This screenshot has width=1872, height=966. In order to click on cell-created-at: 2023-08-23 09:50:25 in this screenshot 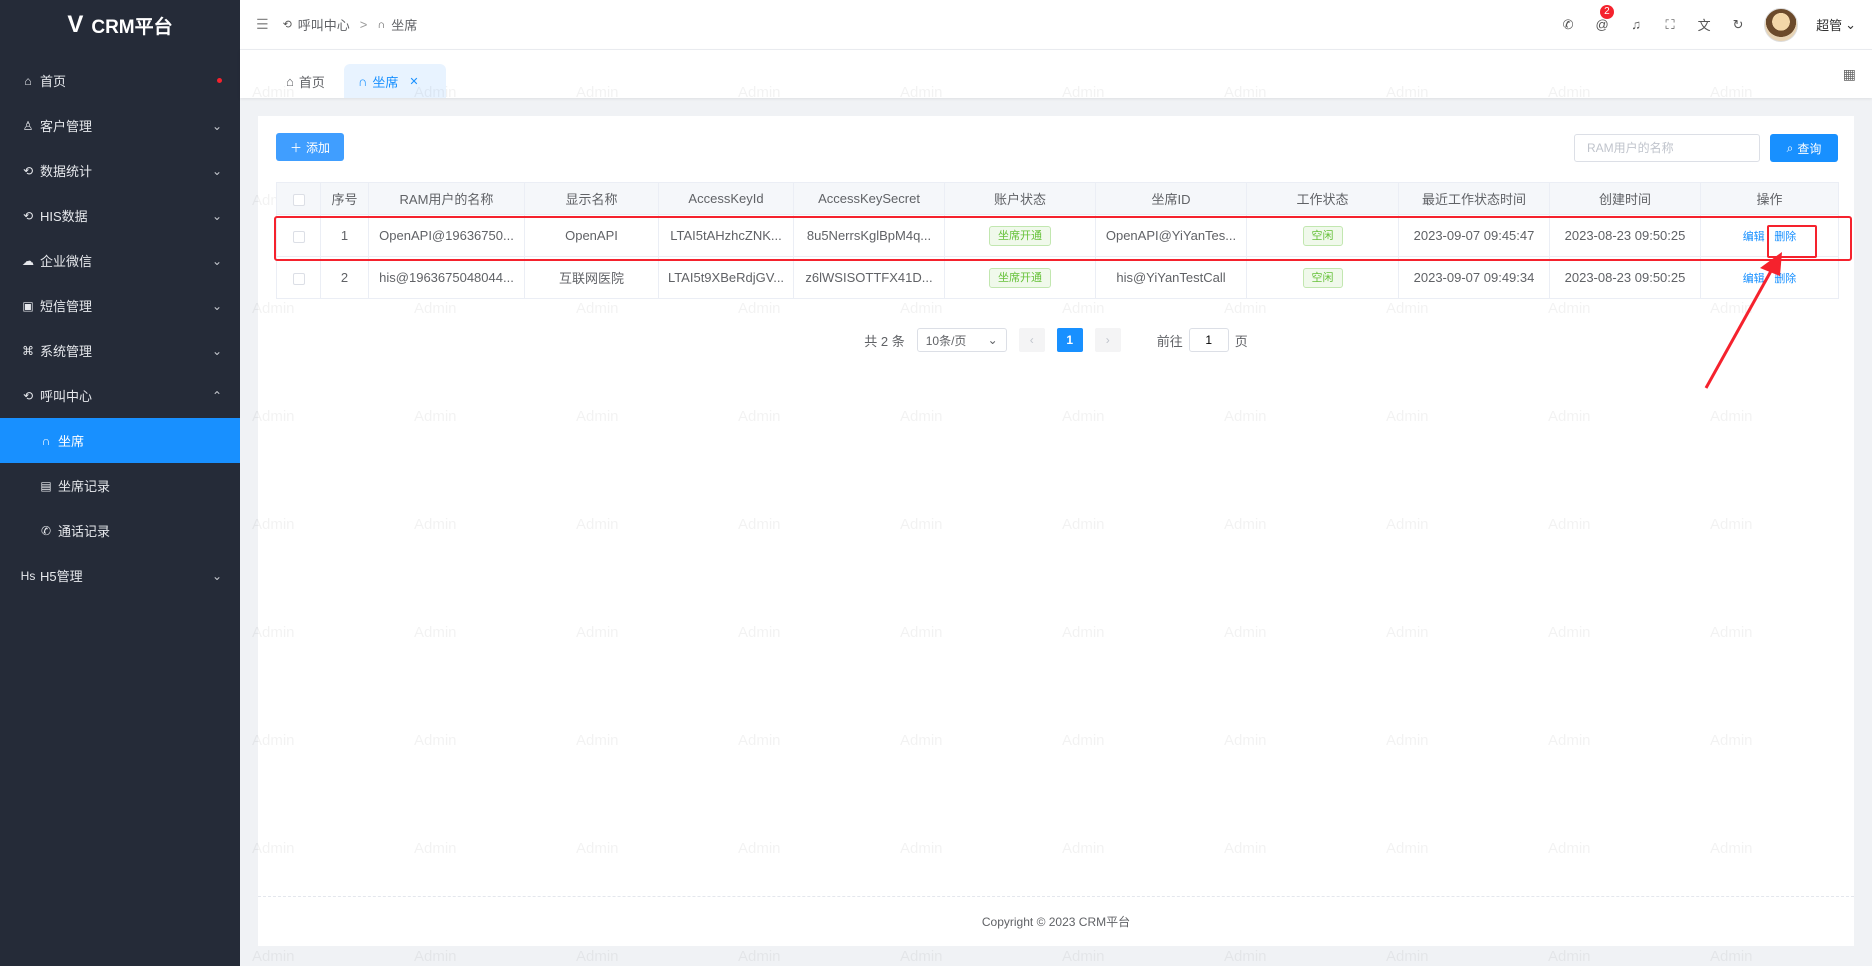, I will do `click(1625, 277)`.